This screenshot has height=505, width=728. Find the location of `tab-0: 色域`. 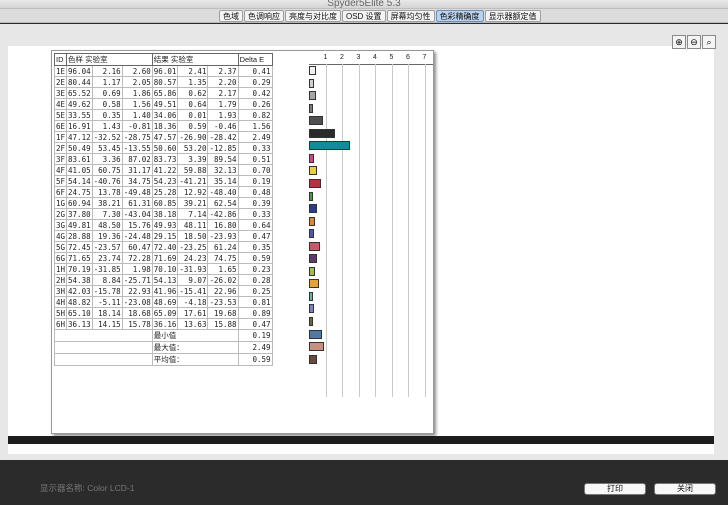

tab-0: 色域 is located at coordinates (231, 16).